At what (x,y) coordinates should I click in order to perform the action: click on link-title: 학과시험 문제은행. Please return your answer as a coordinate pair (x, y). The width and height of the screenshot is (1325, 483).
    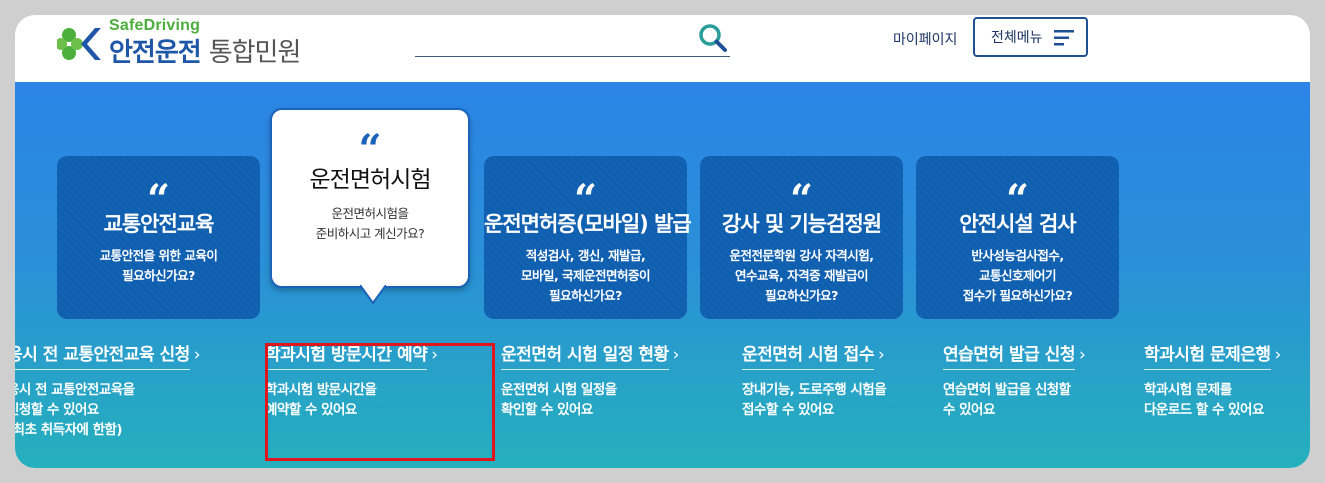
    Looking at the image, I should click on (1207, 355).